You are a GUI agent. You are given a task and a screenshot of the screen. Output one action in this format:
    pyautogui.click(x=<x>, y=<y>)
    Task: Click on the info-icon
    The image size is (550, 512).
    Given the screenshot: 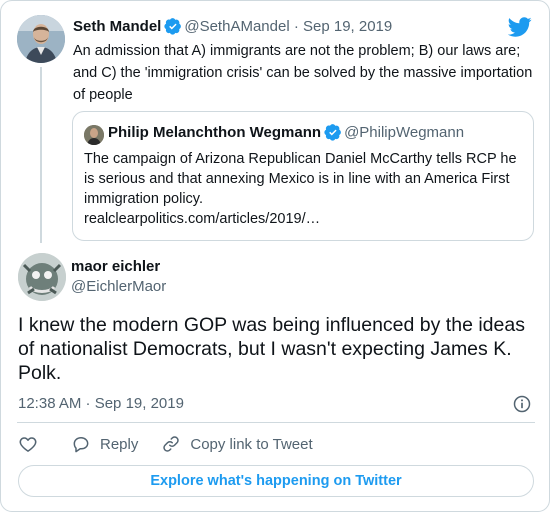 What is the action you would take?
    pyautogui.click(x=522, y=404)
    